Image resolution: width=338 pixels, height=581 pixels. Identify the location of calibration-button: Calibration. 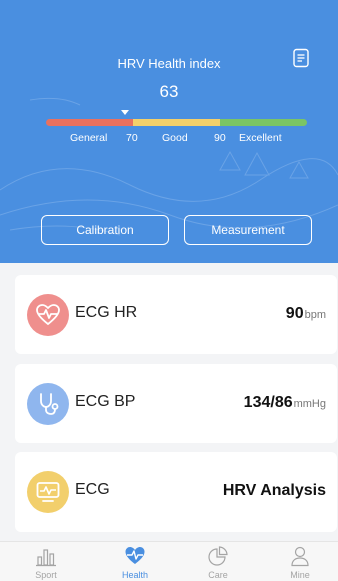
(105, 230).